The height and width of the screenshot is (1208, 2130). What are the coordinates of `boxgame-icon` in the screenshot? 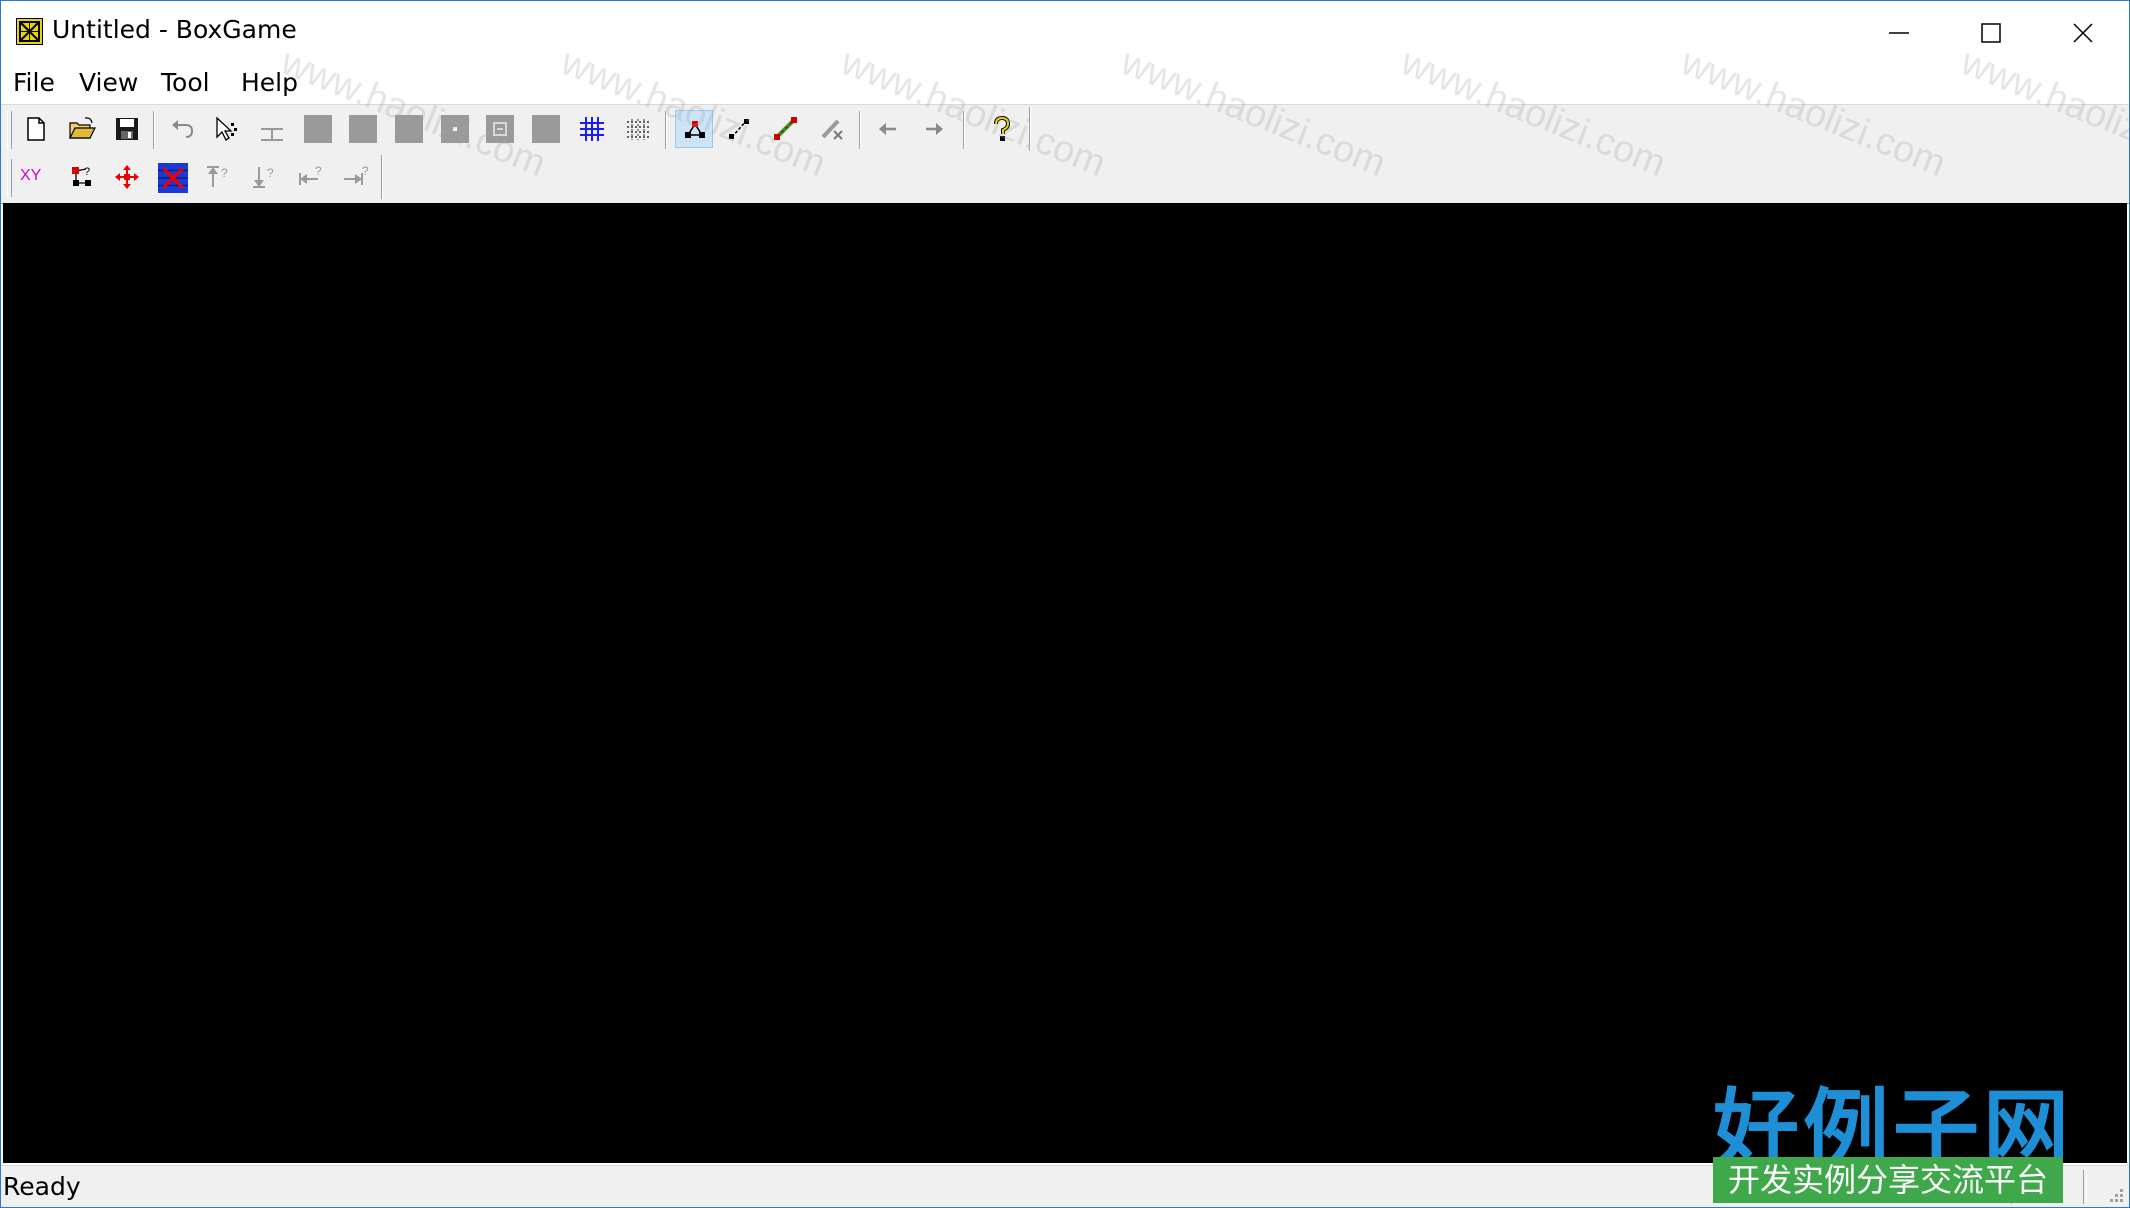 It's located at (29, 31).